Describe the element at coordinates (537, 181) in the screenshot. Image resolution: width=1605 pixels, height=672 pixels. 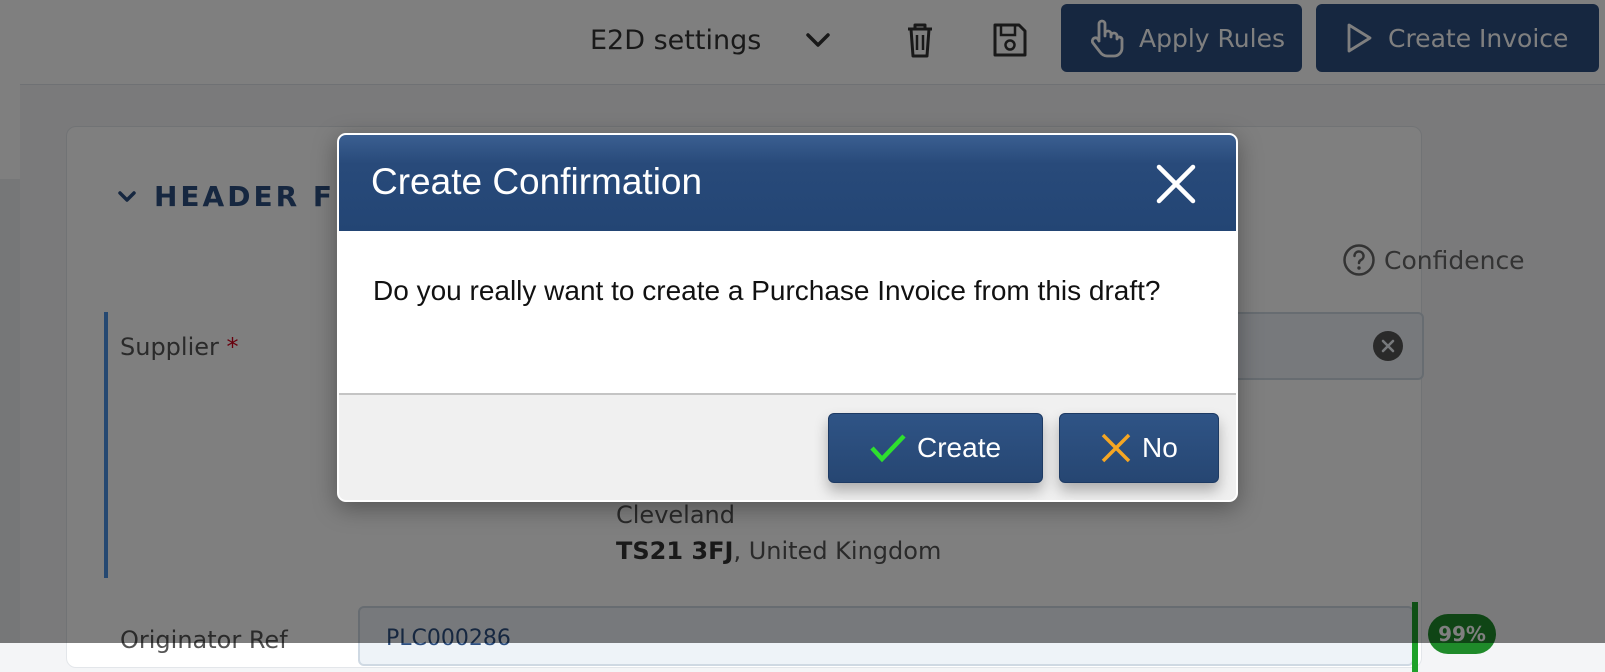
I see `dialog-title: Create Confirmation` at that location.